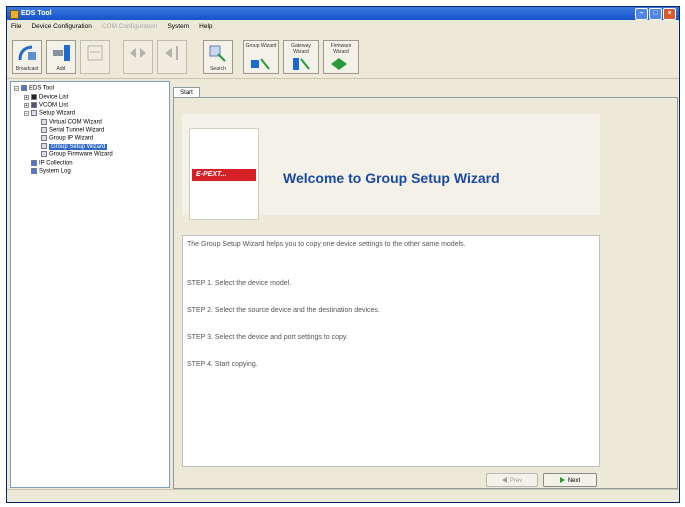  Describe the element at coordinates (562, 480) in the screenshot. I see `forward-arrow-icon` at that location.